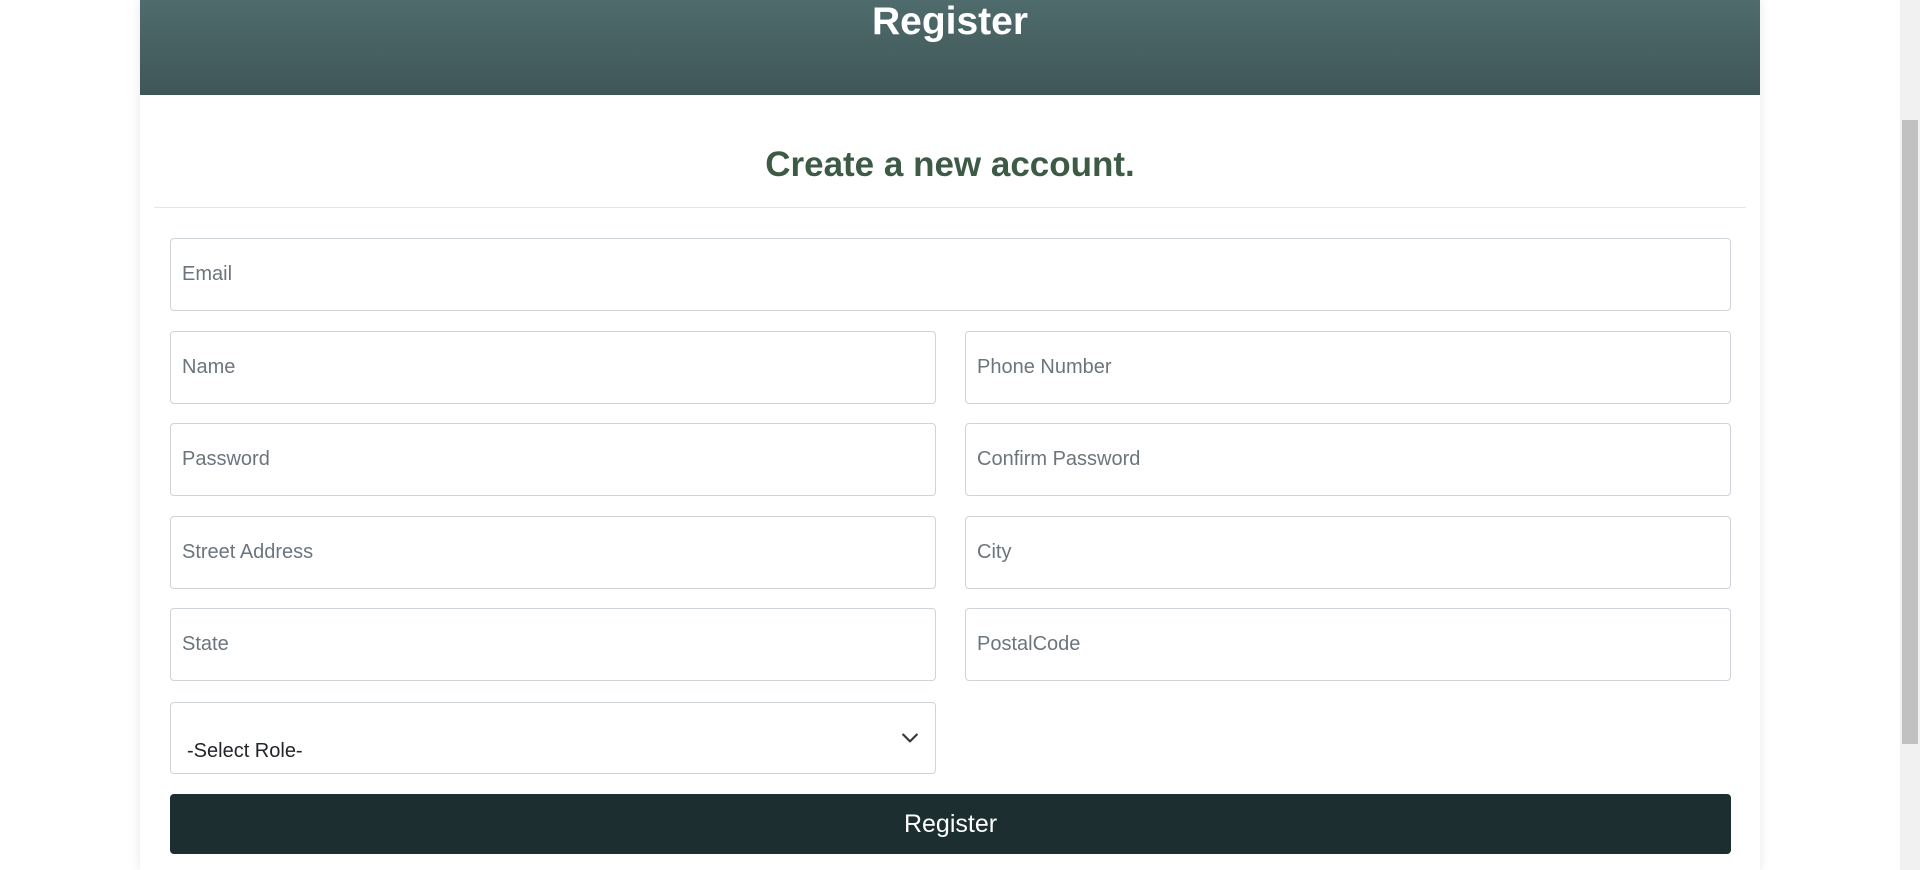 The image size is (1920, 870). Describe the element at coordinates (553, 738) in the screenshot. I see `role-select: -Select Role-` at that location.